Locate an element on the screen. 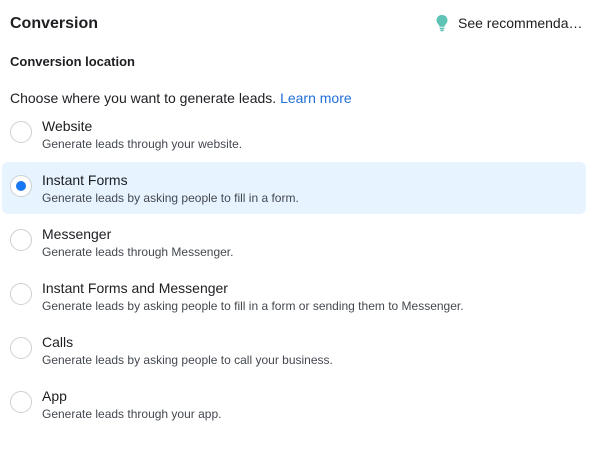  option-title: App is located at coordinates (54, 396).